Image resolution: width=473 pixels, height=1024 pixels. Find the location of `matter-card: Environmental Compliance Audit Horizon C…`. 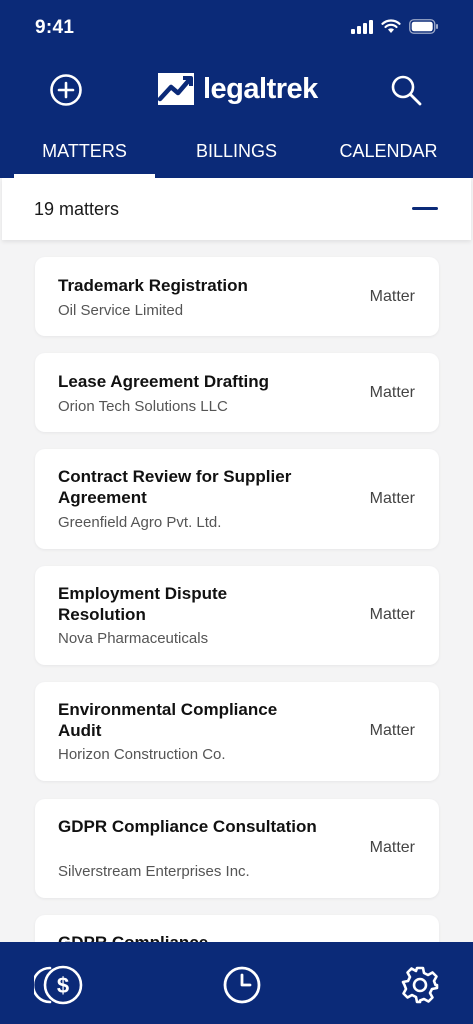

matter-card: Environmental Compliance Audit Horizon C… is located at coordinates (237, 731).